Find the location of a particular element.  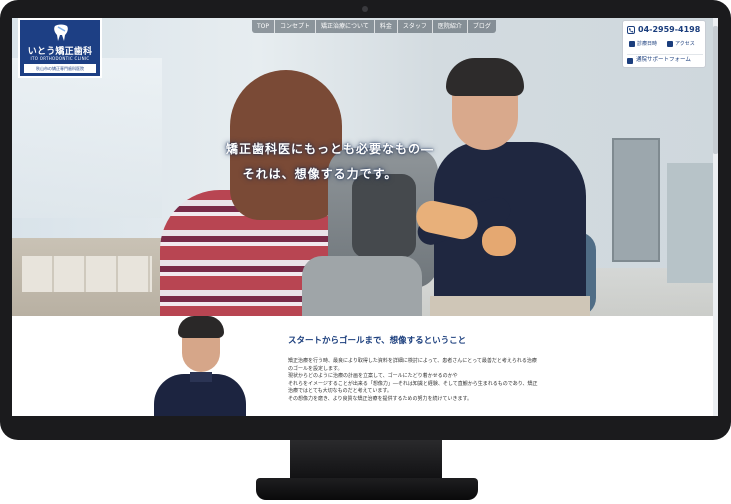

logo-tagline: 秋山市の矯正専門歯科医院 is located at coordinates (60, 68).